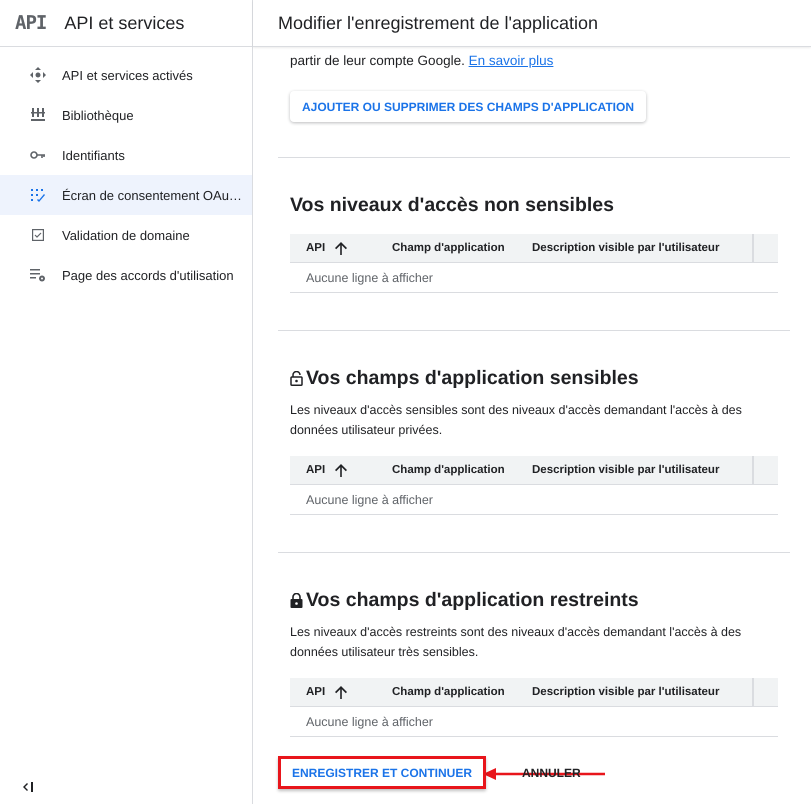  What do you see at coordinates (516, 420) in the screenshot?
I see `section-description: Les niveaux d'accès sensibles sont des niveaux d'accès demandant l'accès à des données utilisateur privées.` at bounding box center [516, 420].